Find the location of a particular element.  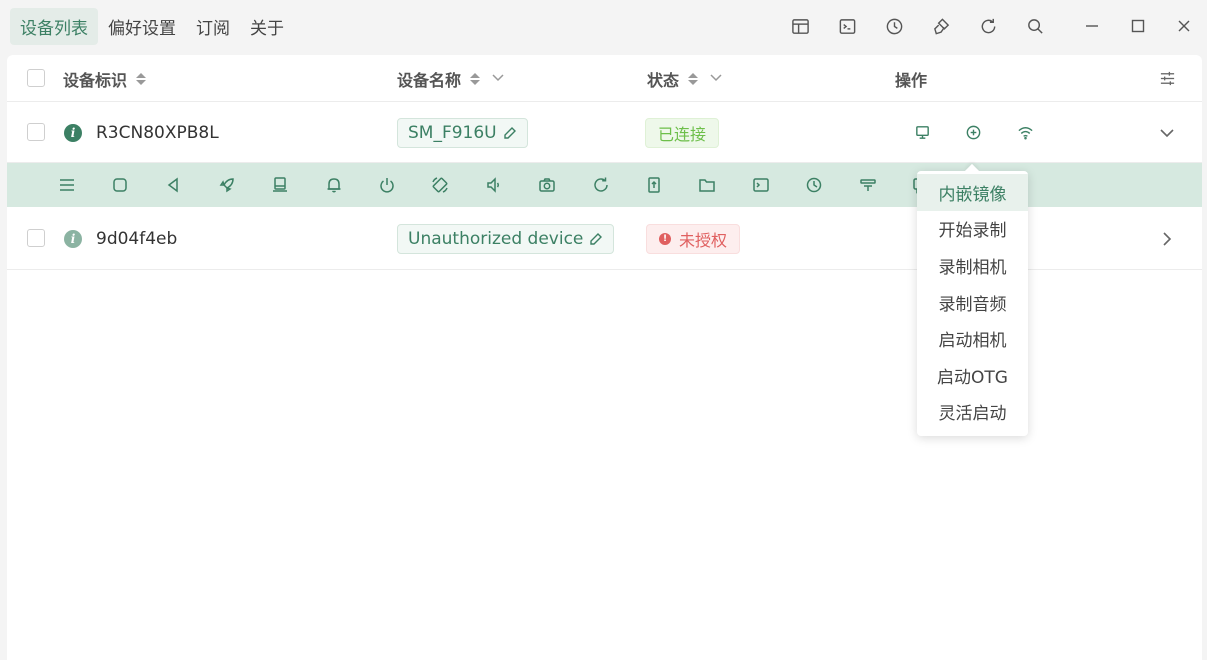

device-serial: 9d04f4eb is located at coordinates (137, 238).